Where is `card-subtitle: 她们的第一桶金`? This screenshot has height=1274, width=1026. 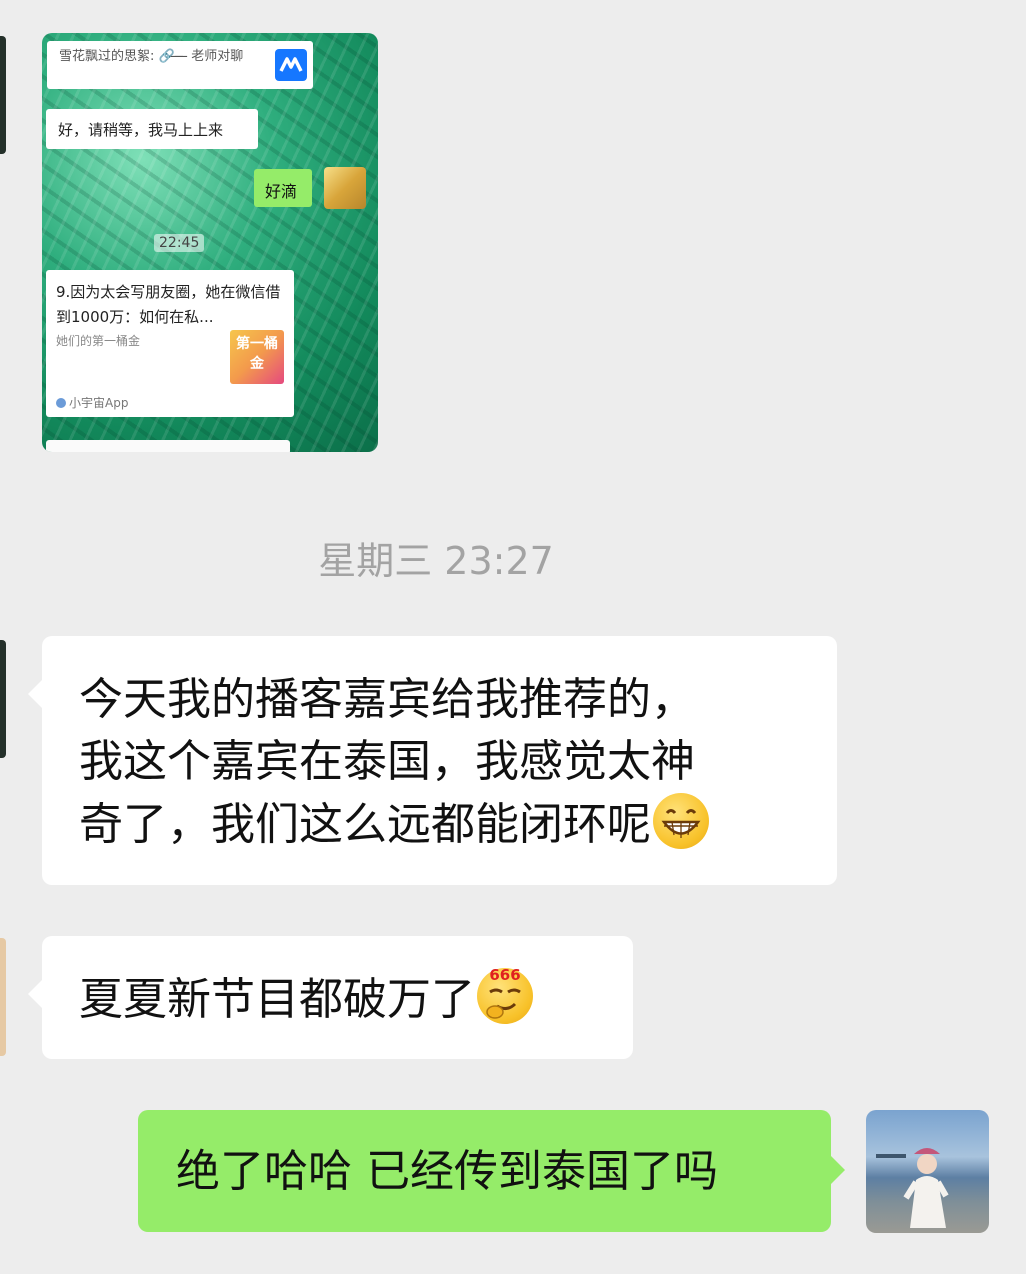 card-subtitle: 她们的第一桶金 is located at coordinates (98, 341).